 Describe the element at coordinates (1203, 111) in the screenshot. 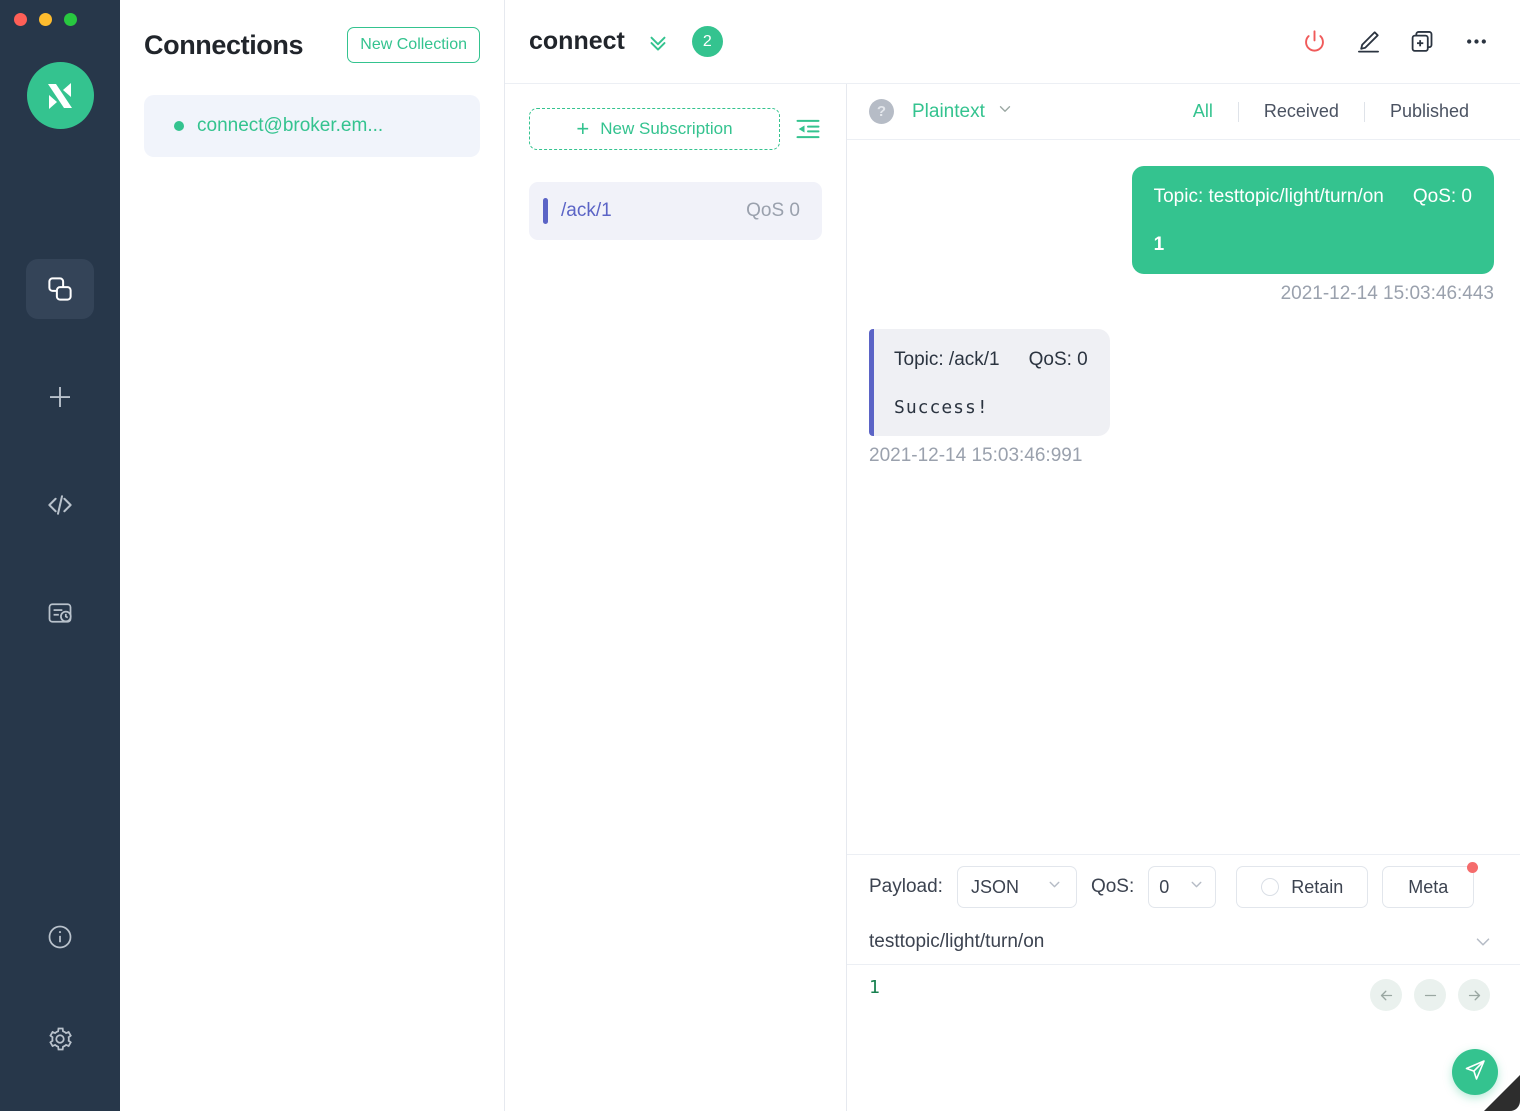

I see `filter-all: All` at that location.